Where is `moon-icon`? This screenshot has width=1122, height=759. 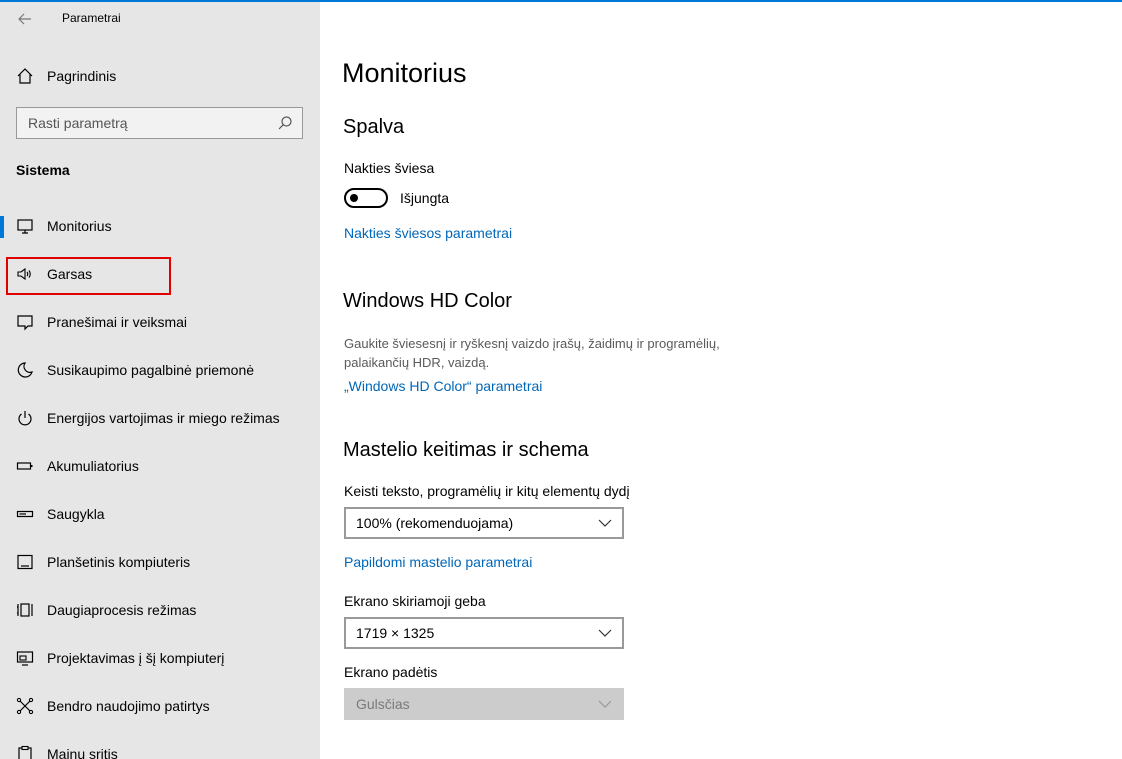
moon-icon is located at coordinates (25, 370).